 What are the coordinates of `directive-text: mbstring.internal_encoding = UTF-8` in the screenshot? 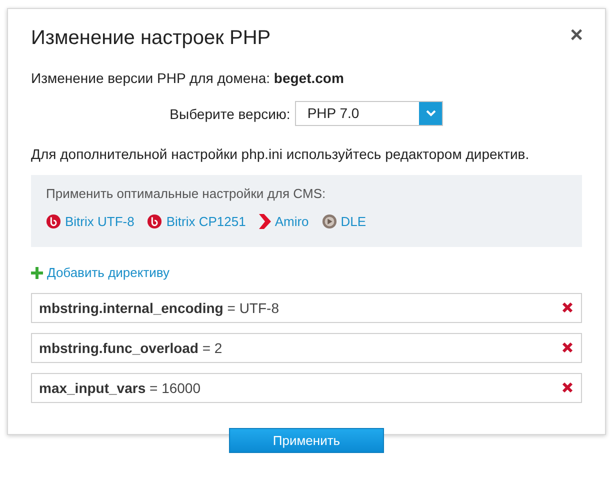 It's located at (159, 308).